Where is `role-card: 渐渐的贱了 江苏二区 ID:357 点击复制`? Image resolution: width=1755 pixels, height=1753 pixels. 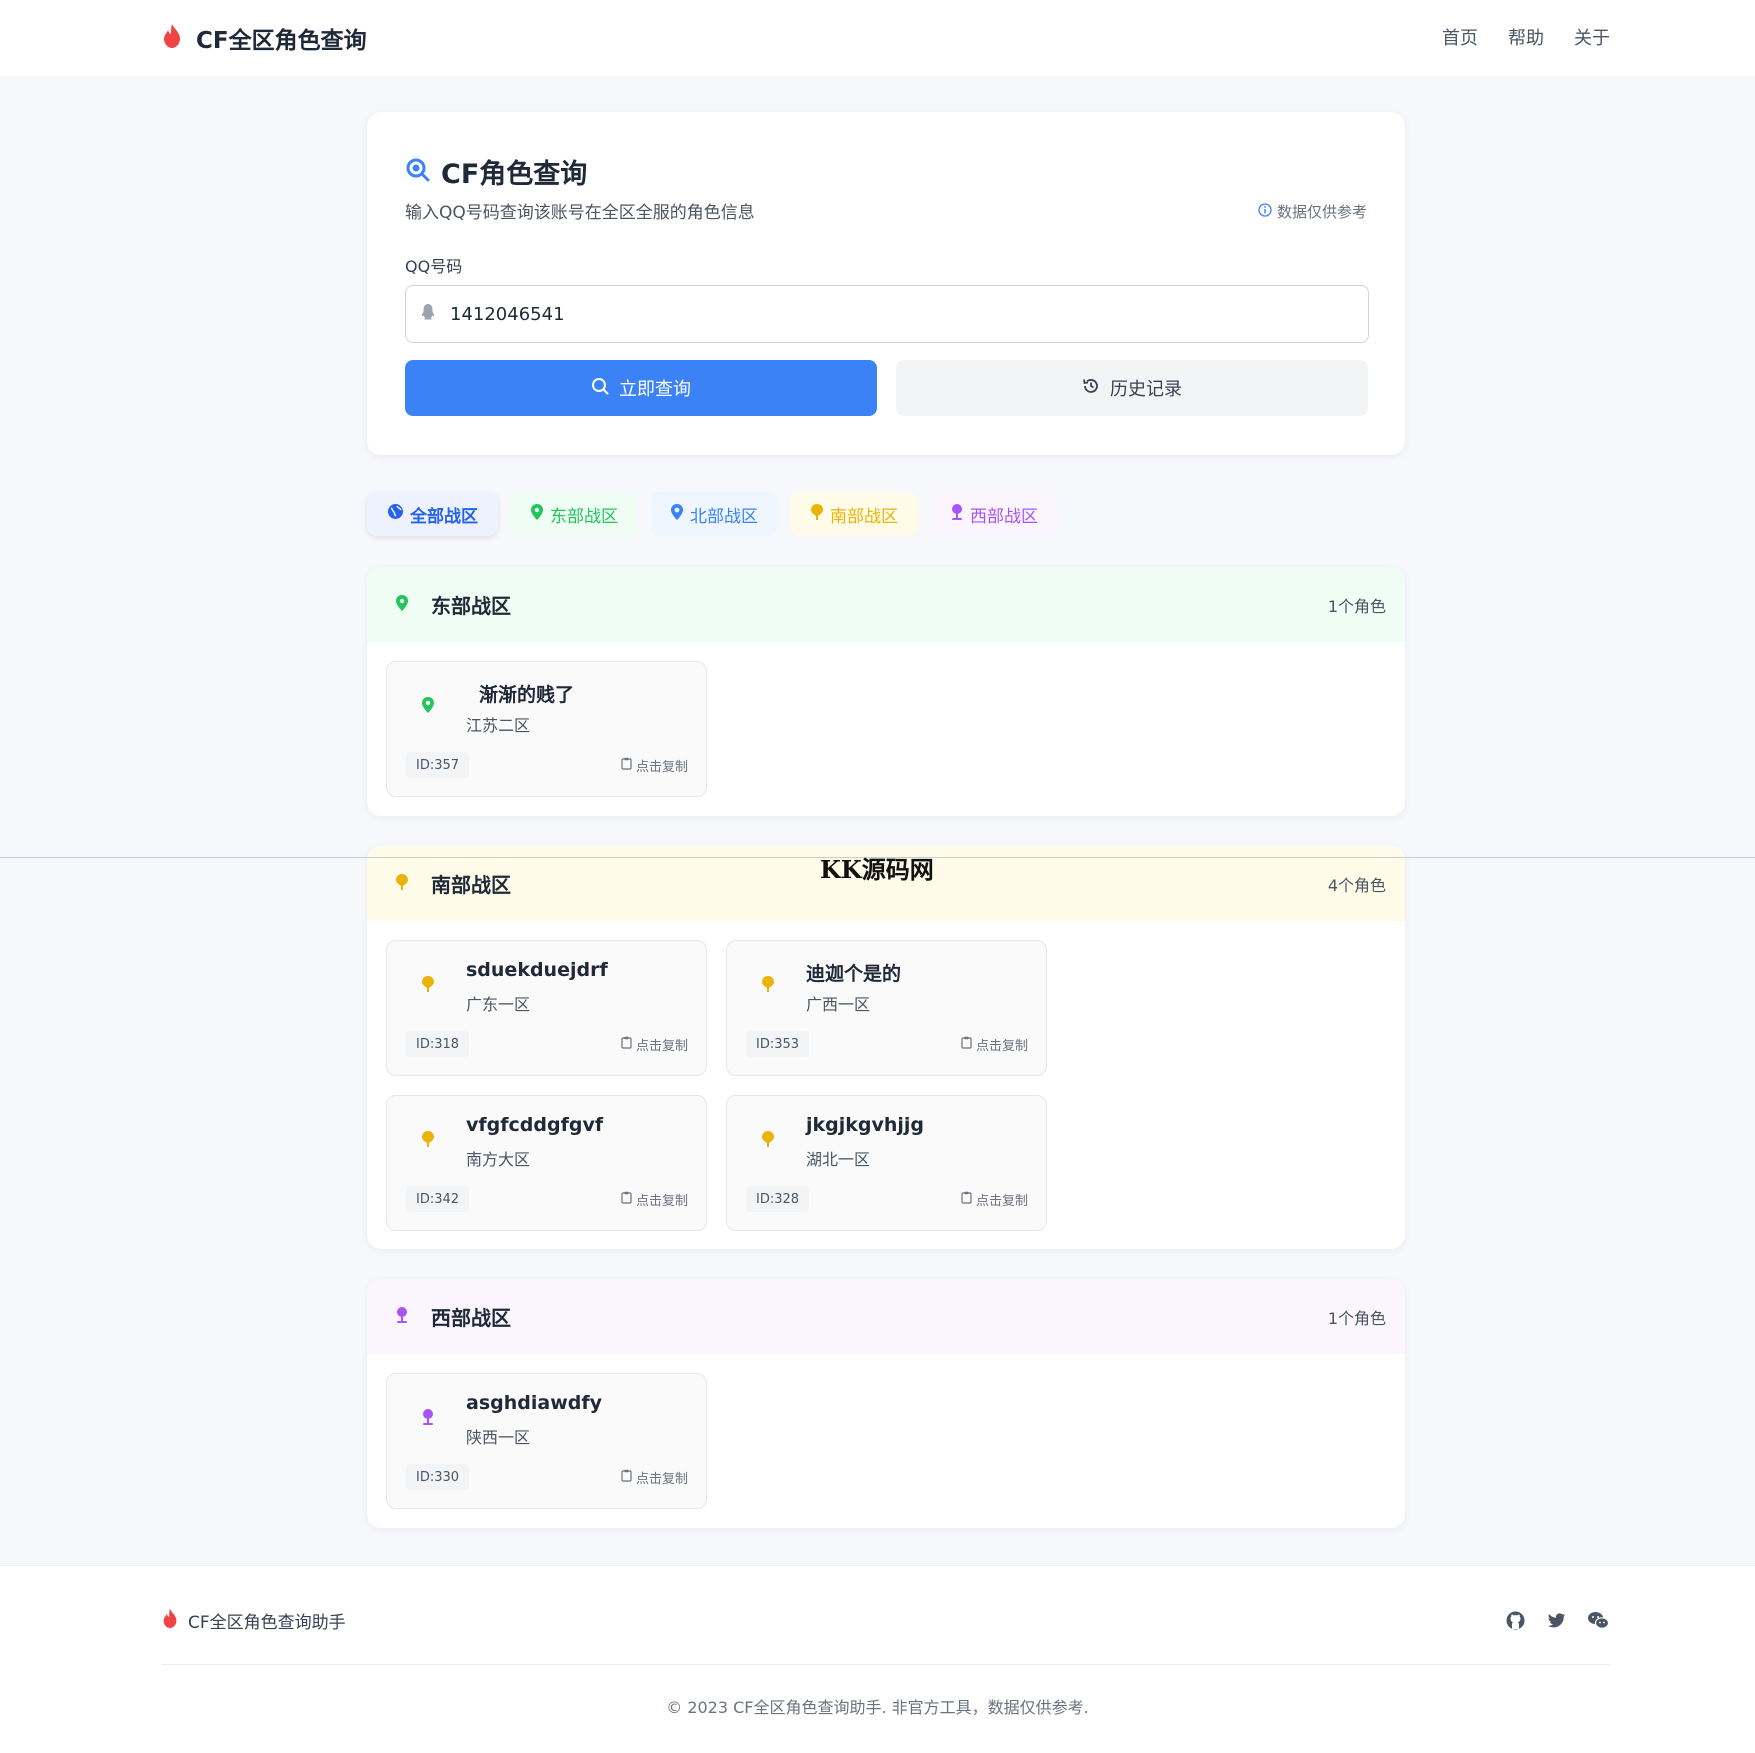
role-card: 渐渐的贱了 江苏二区 ID:357 点击复制 is located at coordinates (546, 729).